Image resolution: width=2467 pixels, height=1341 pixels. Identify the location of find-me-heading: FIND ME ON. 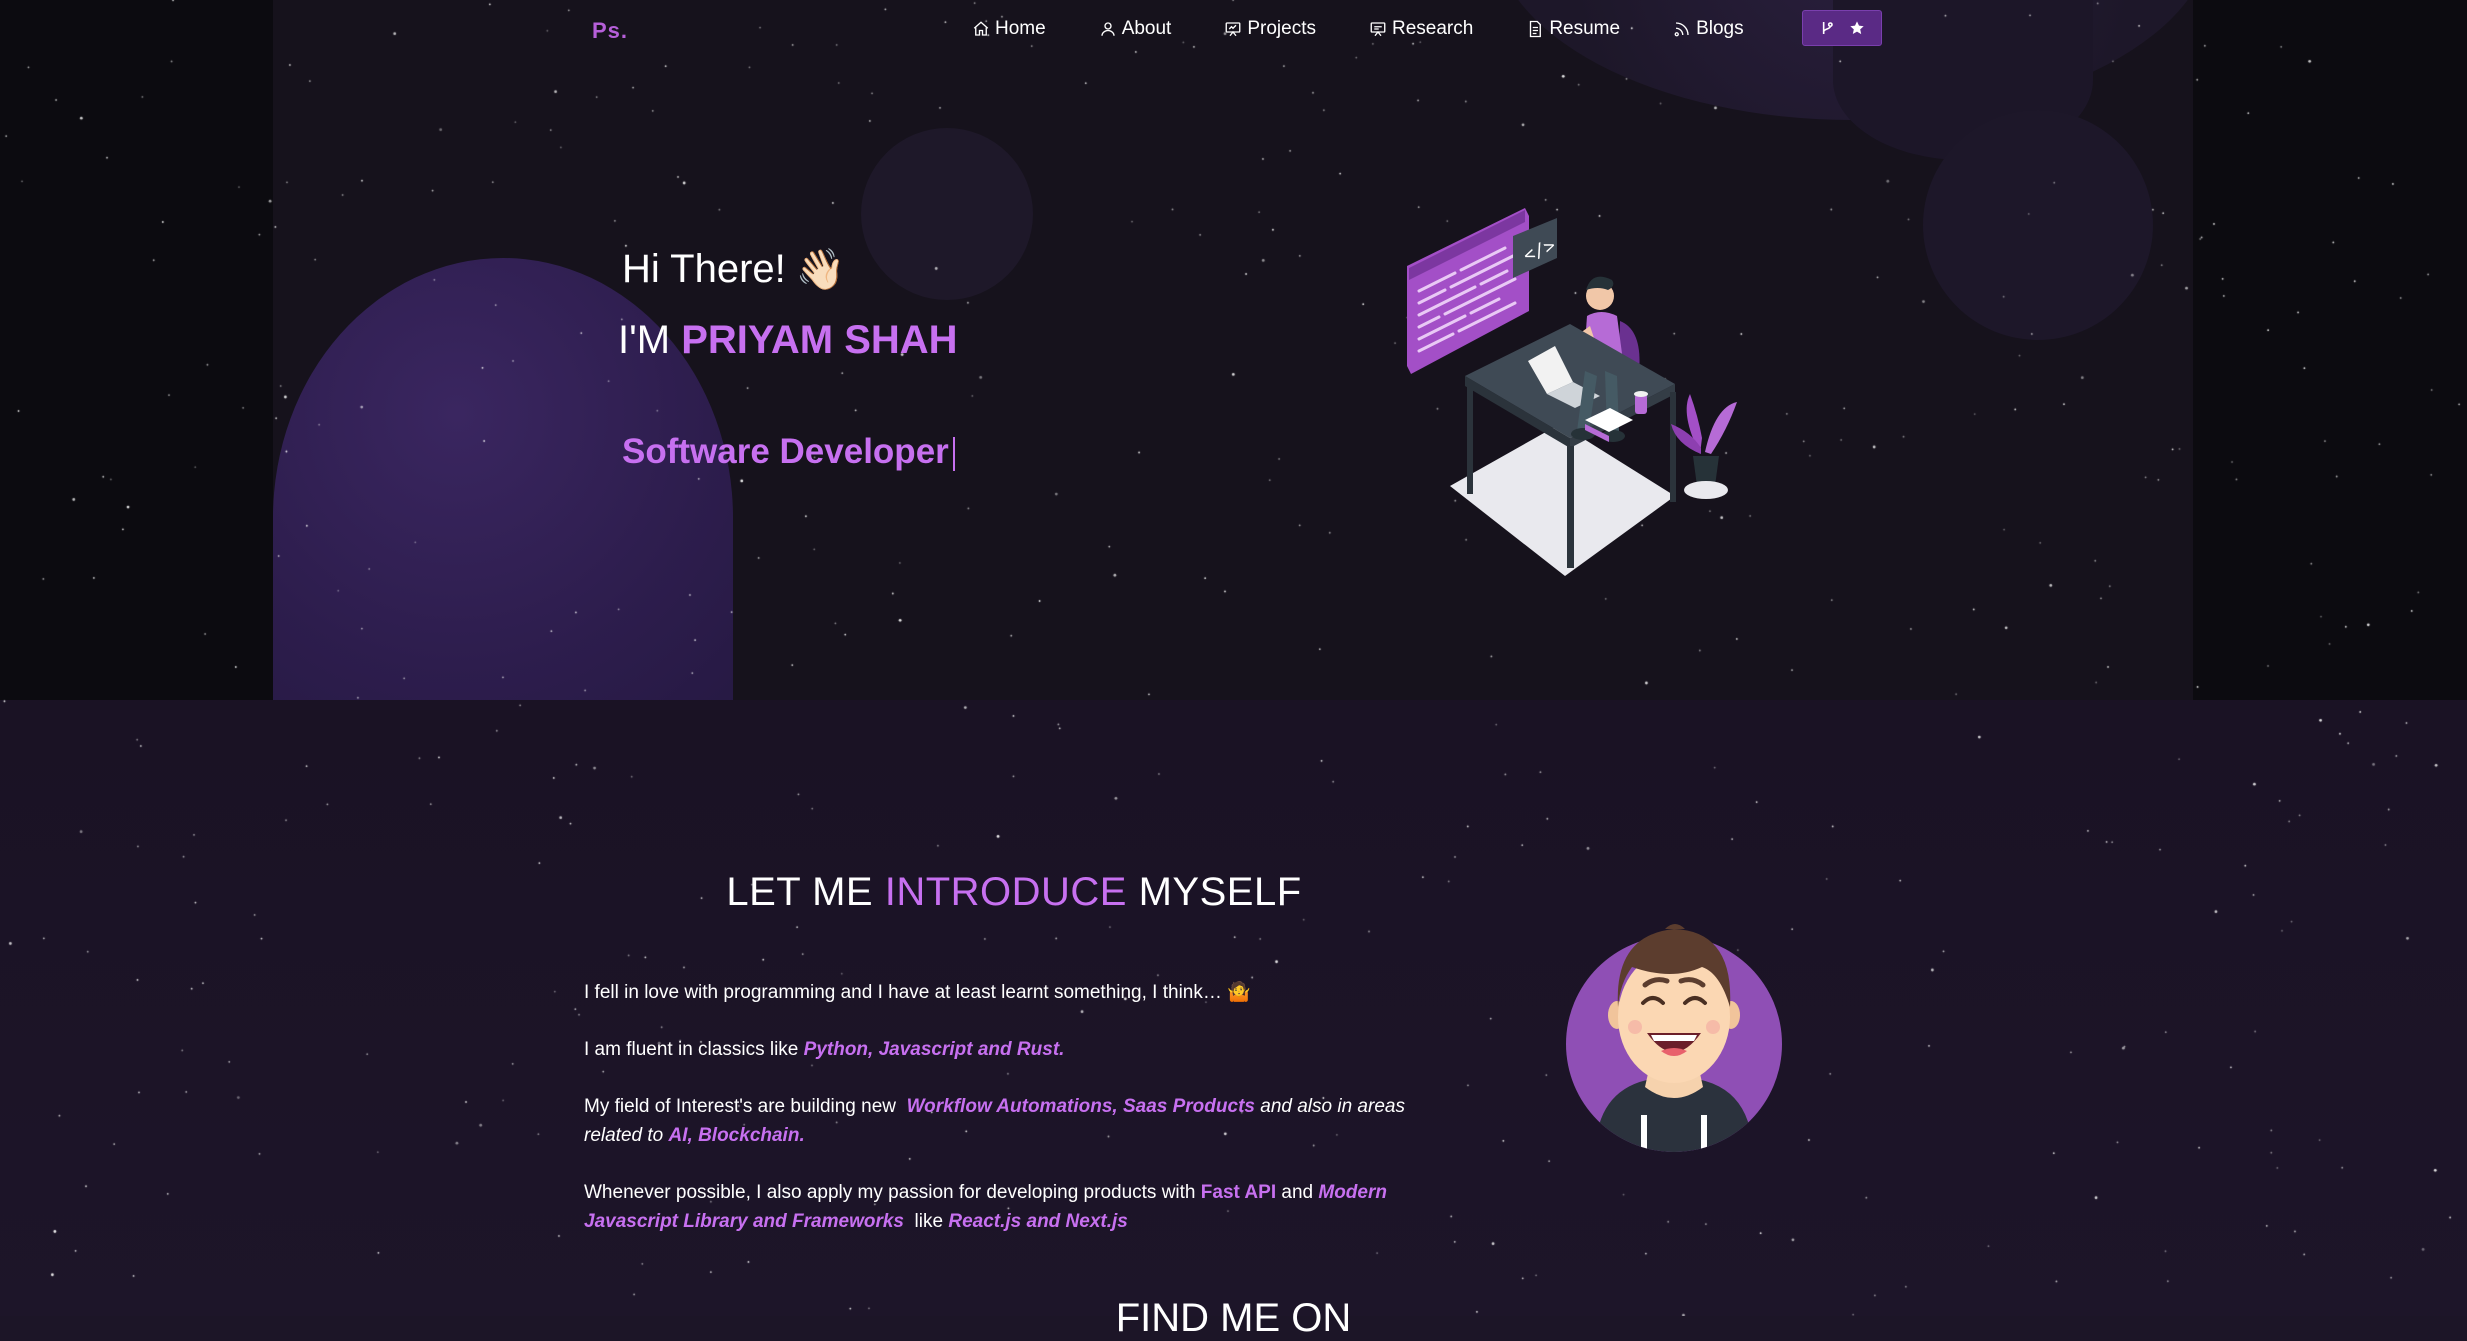
(1233, 1318).